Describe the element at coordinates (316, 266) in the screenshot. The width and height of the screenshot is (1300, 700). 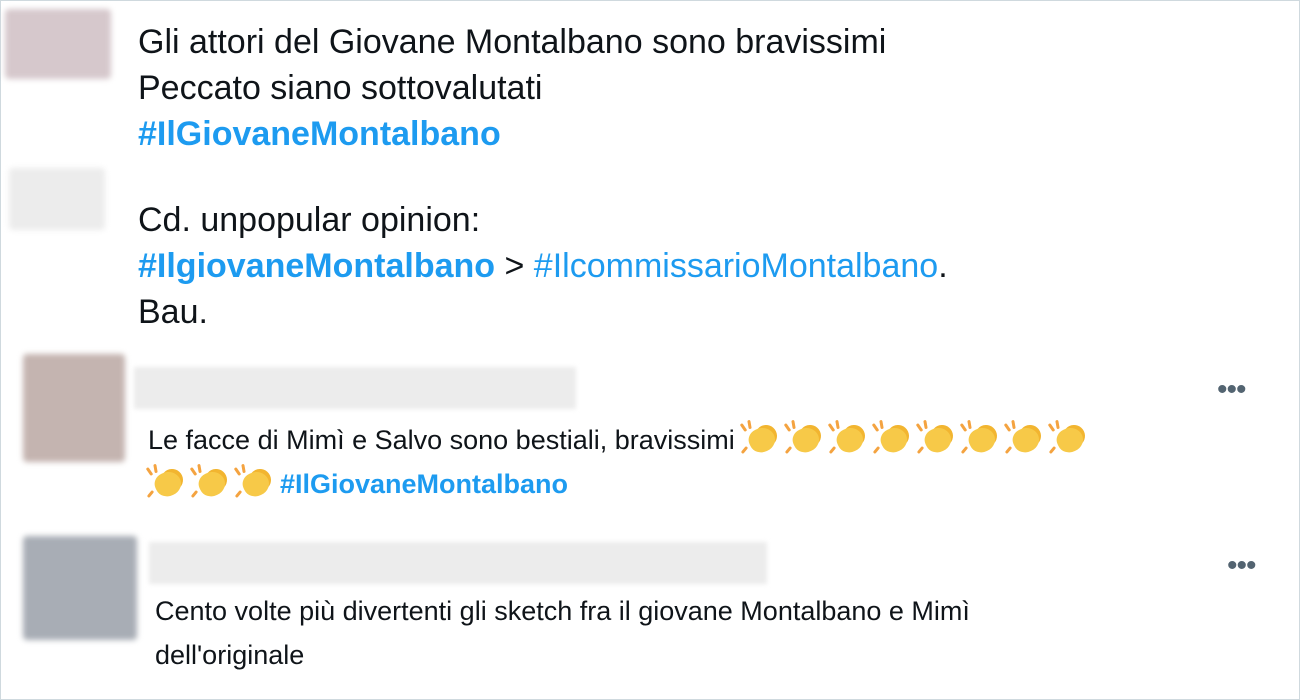
I see `hashtag-link: #IlgiovaneMontalbano` at that location.